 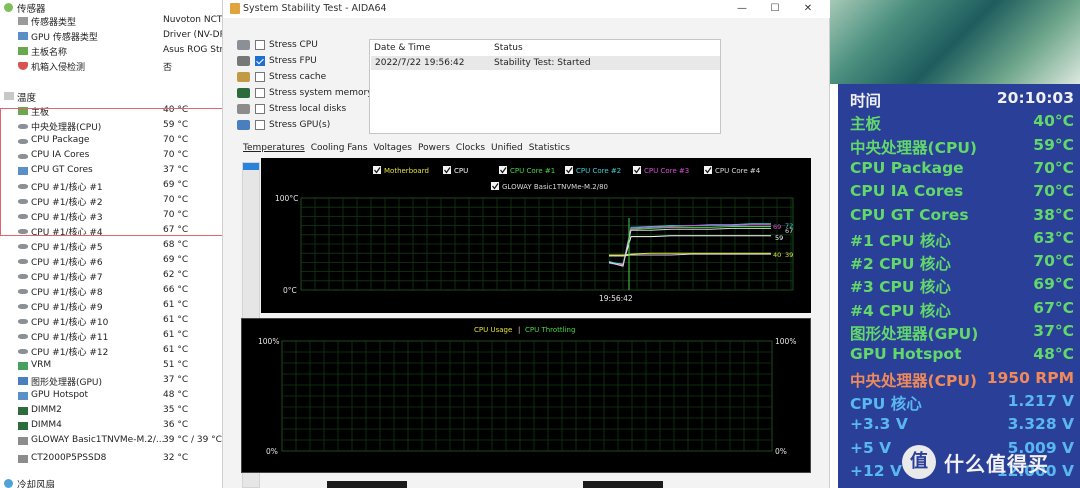 I want to click on maximize-button: ☐, so click(x=775, y=8).